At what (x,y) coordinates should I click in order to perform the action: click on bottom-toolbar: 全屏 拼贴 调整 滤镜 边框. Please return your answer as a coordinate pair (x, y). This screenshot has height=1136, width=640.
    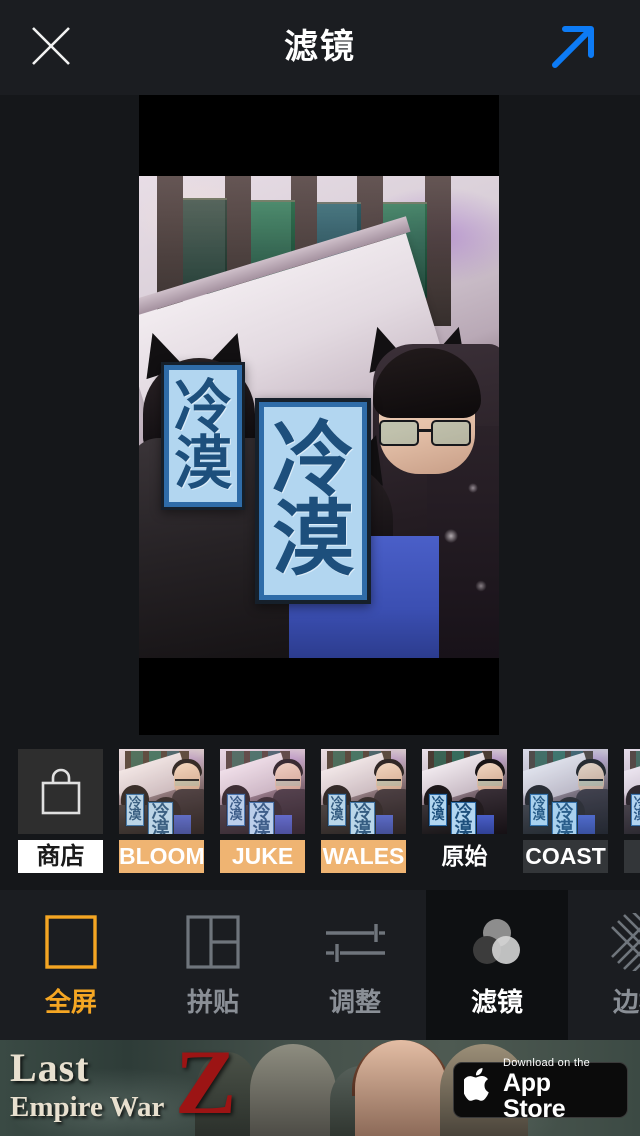
    Looking at the image, I should click on (320, 965).